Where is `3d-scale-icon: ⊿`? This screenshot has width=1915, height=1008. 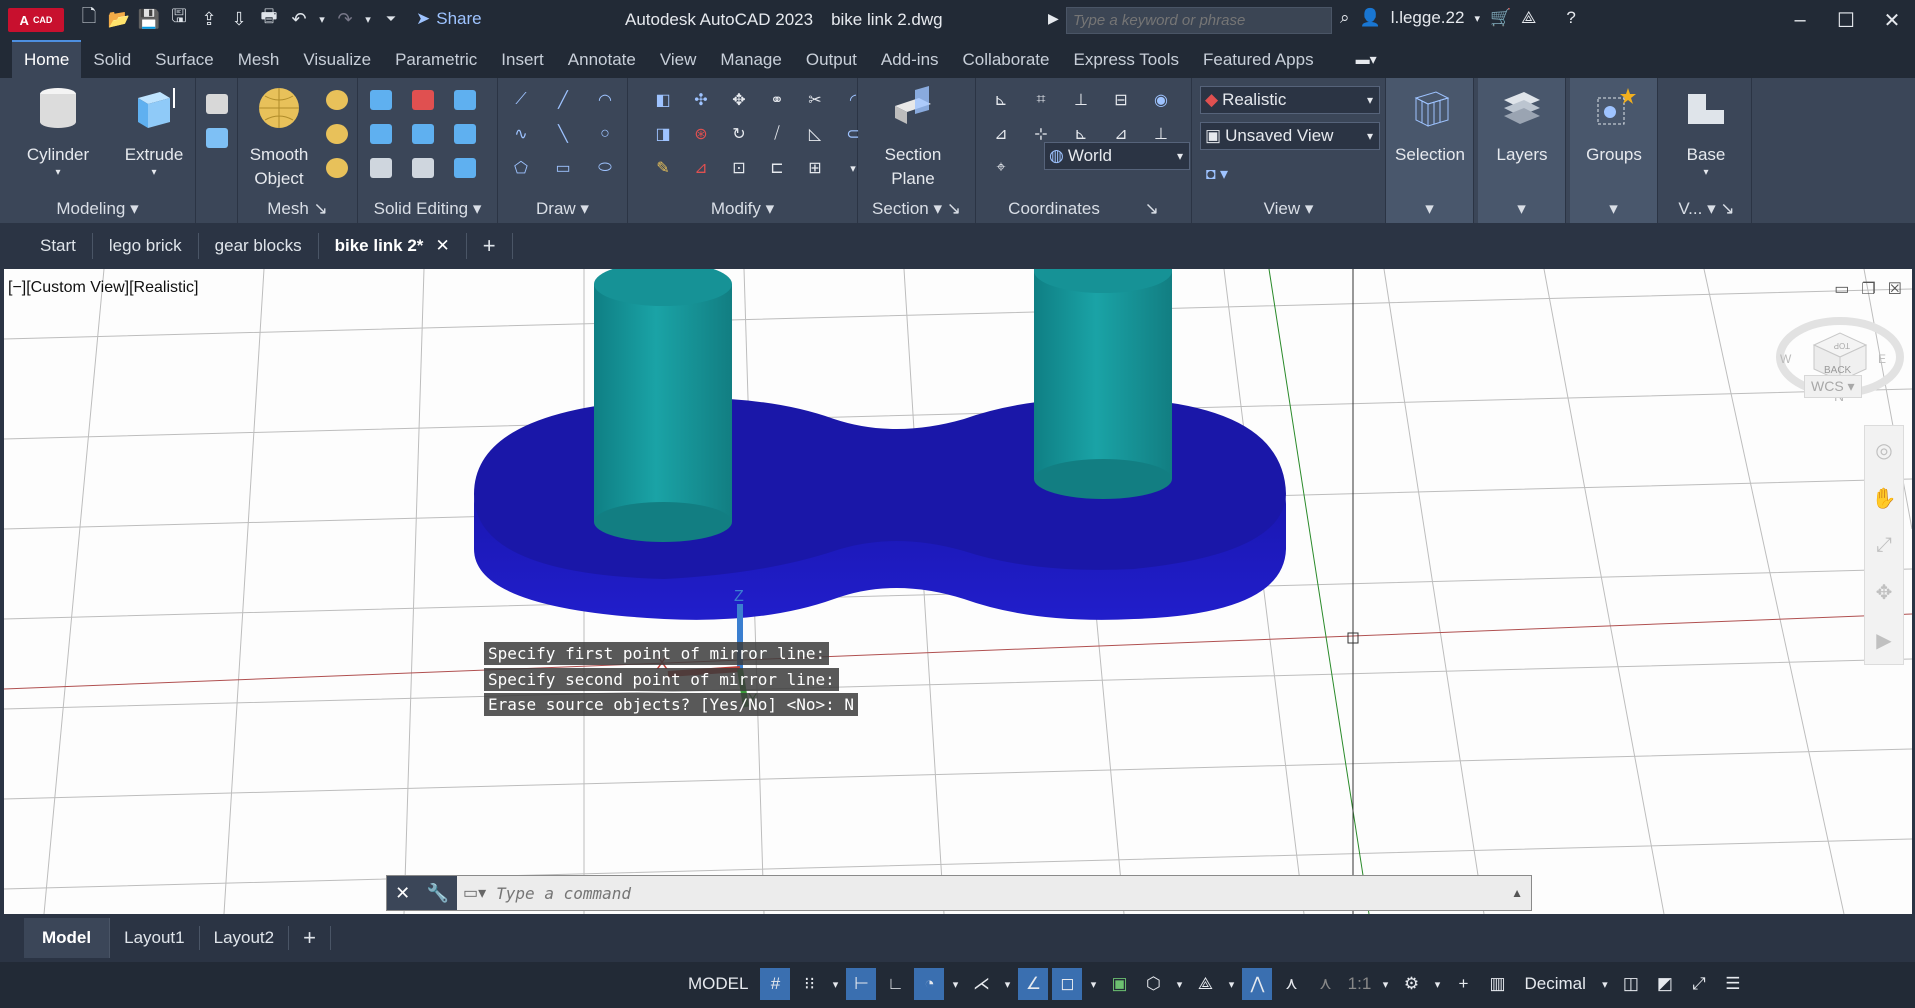 3d-scale-icon: ⊿ is located at coordinates (701, 168).